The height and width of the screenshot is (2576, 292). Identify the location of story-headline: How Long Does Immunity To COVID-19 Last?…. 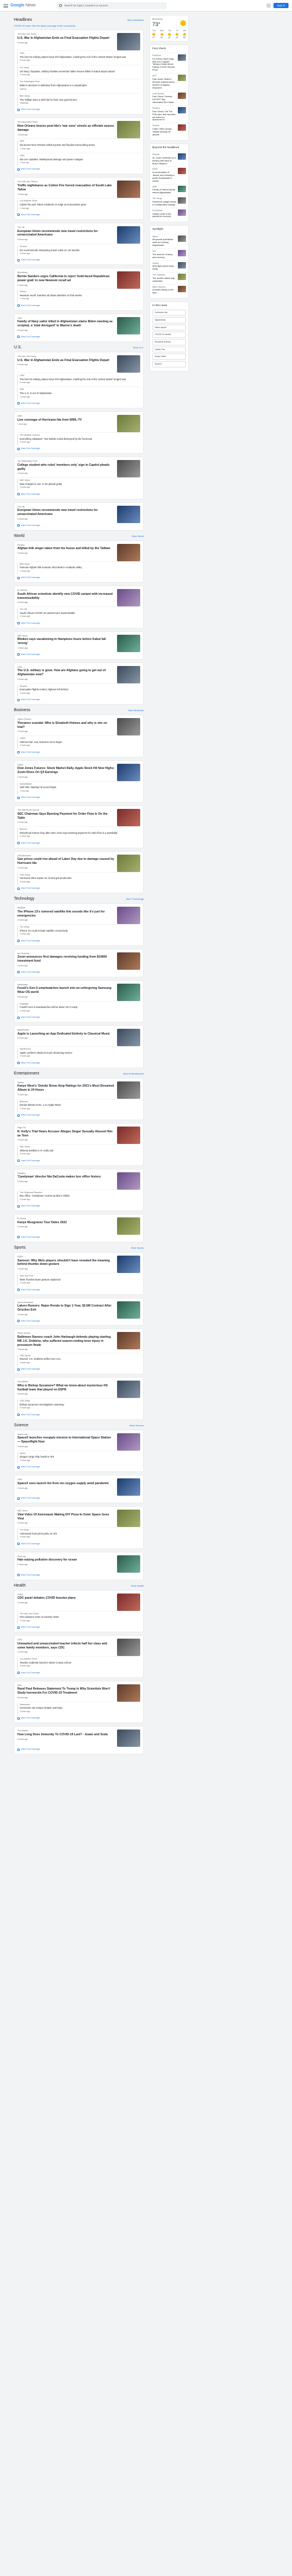
(66, 1735).